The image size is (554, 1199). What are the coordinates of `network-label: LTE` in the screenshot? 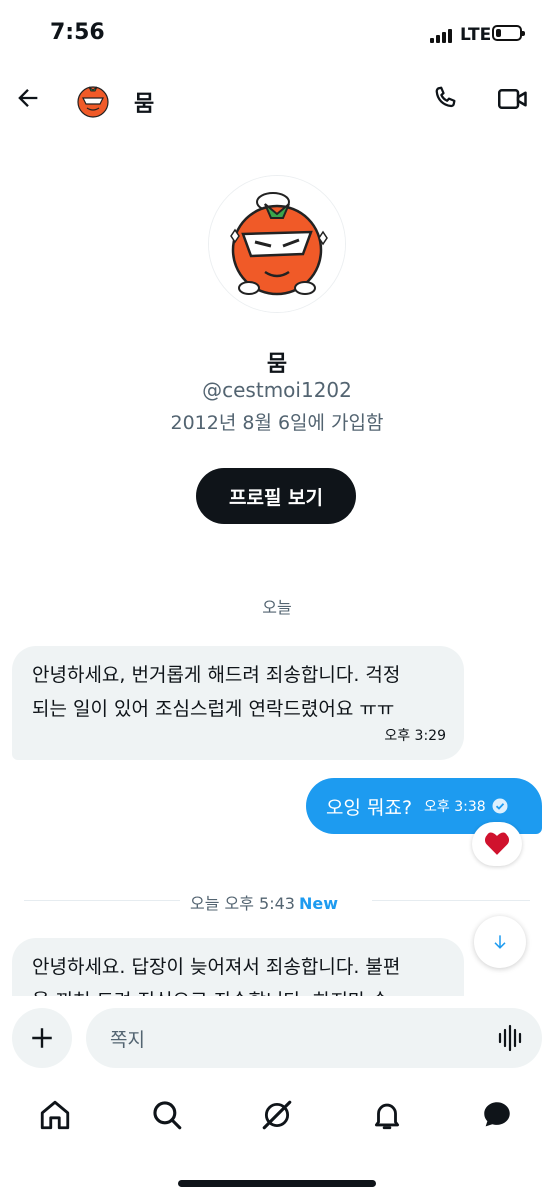 It's located at (476, 35).